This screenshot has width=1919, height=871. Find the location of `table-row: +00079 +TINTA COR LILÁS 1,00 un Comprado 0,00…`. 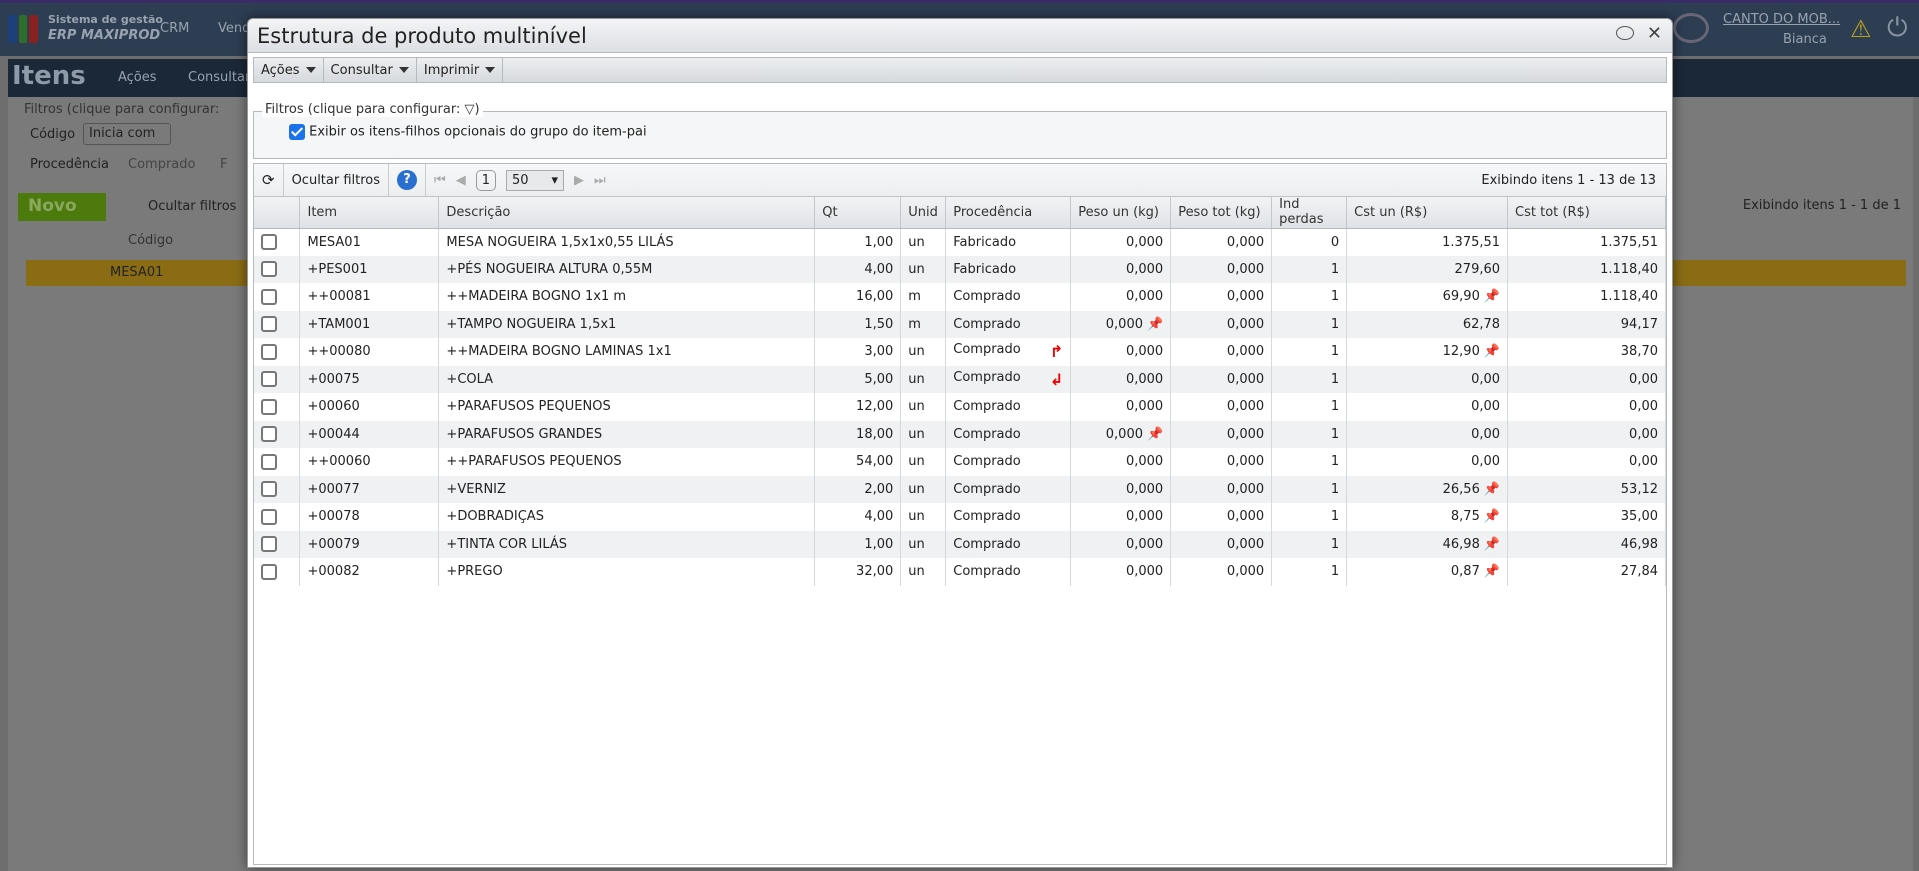

table-row: +00079 +TINTA COR LILÁS 1,00 un Comprado 0,00… is located at coordinates (960, 544).